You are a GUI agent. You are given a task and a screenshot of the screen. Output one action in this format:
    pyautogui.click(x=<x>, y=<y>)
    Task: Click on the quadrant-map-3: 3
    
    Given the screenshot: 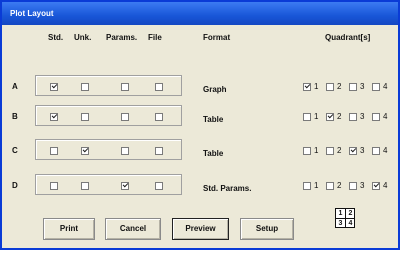 What is the action you would take?
    pyautogui.click(x=340, y=223)
    